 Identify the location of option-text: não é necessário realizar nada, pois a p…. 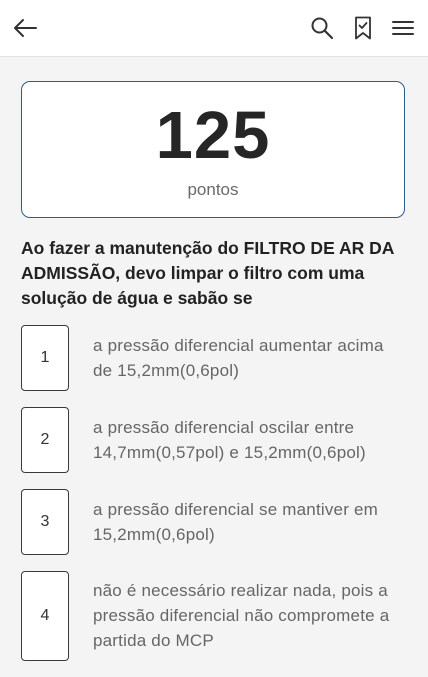
(249, 615).